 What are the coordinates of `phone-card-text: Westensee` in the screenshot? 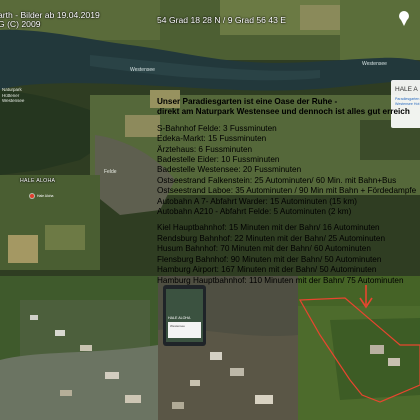 It's located at (177, 326).